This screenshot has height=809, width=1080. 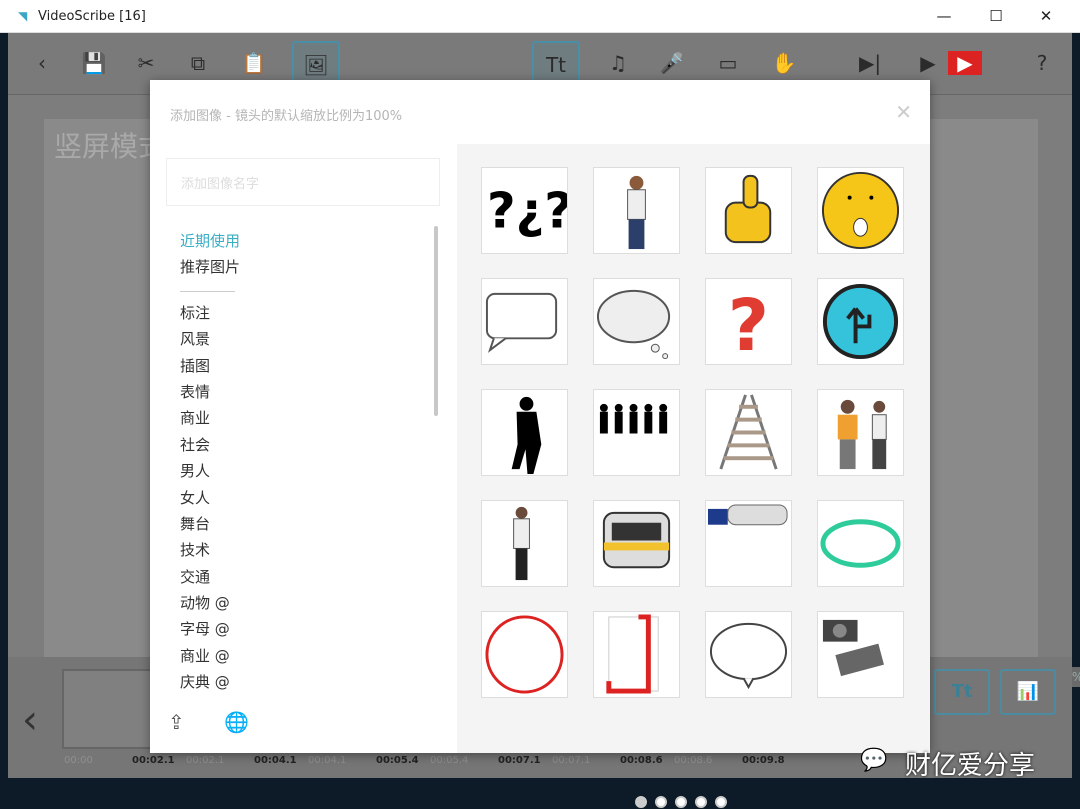 I want to click on category-item: 动物 @, so click(x=210, y=603).